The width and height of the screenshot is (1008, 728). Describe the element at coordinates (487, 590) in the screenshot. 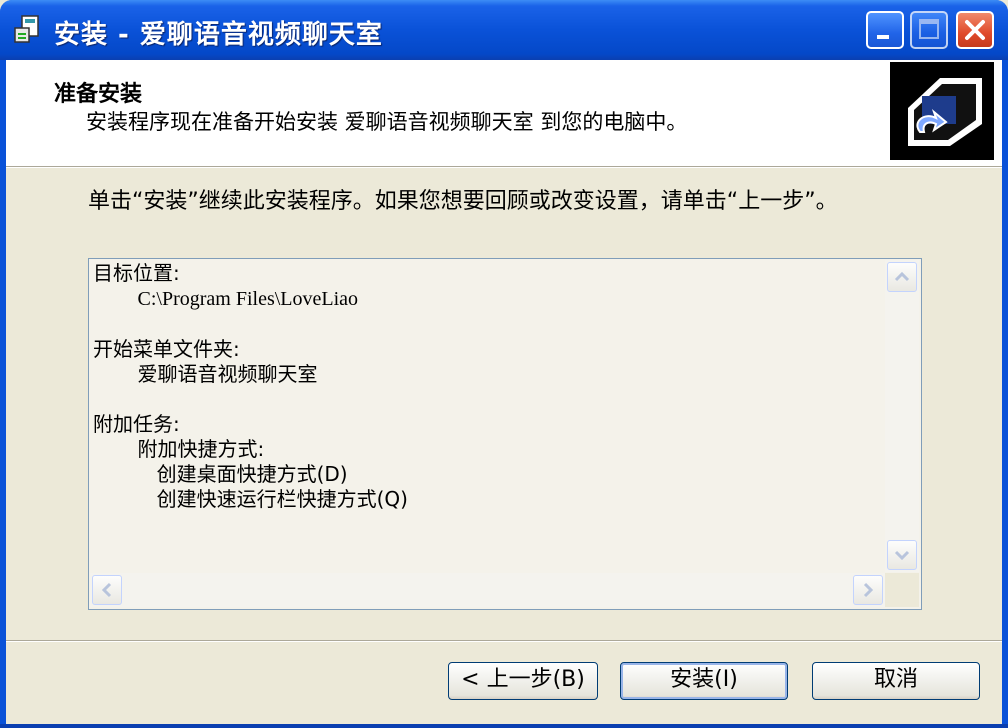

I see `horizontal-scrollbar` at that location.